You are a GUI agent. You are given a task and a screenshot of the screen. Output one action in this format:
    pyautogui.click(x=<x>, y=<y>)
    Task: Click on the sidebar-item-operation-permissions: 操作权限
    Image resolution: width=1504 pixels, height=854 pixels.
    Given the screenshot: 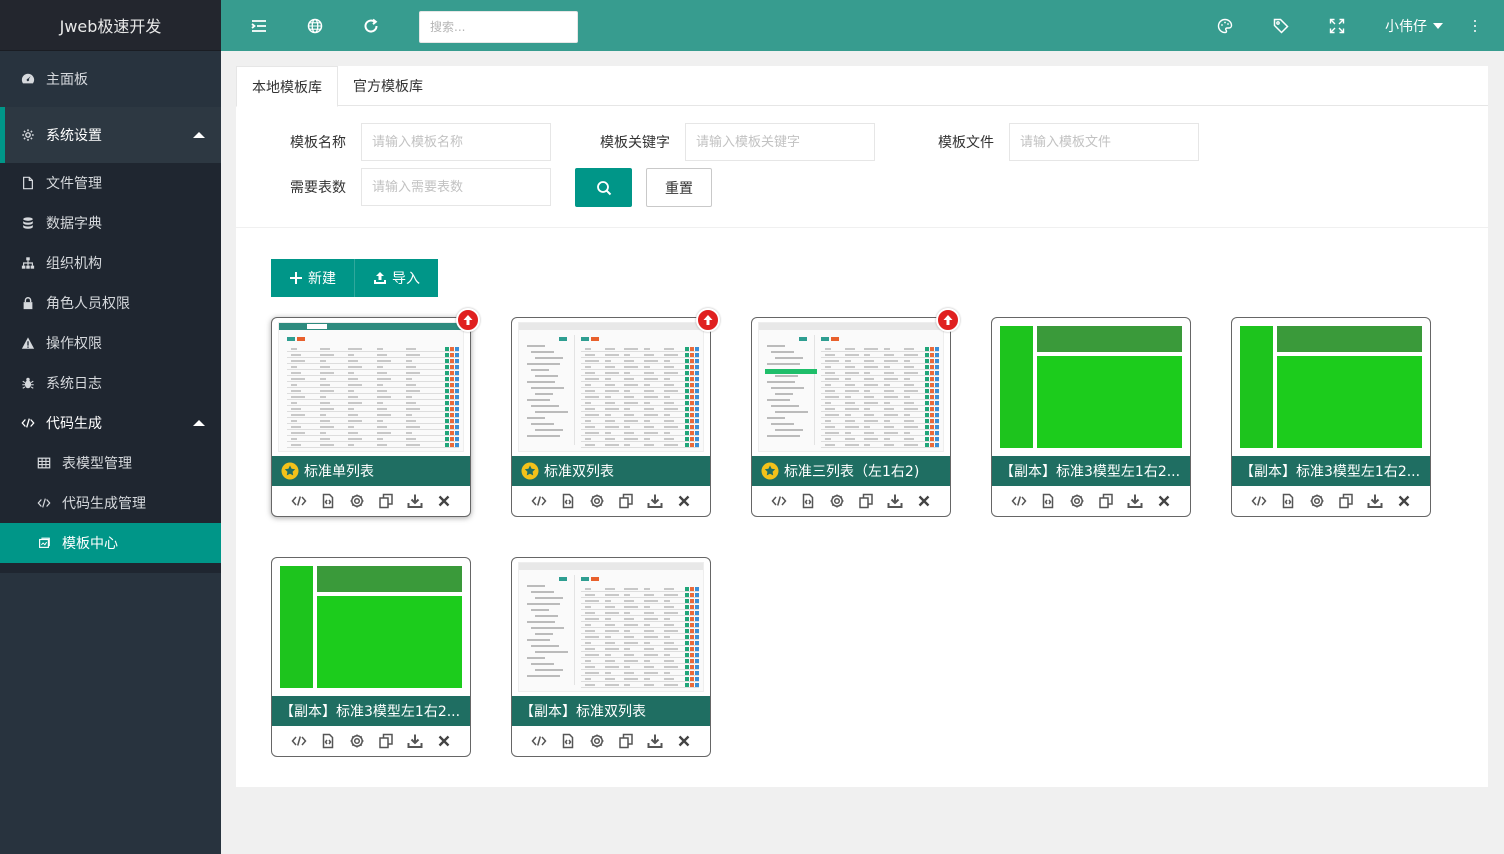 What is the action you would take?
    pyautogui.click(x=110, y=343)
    